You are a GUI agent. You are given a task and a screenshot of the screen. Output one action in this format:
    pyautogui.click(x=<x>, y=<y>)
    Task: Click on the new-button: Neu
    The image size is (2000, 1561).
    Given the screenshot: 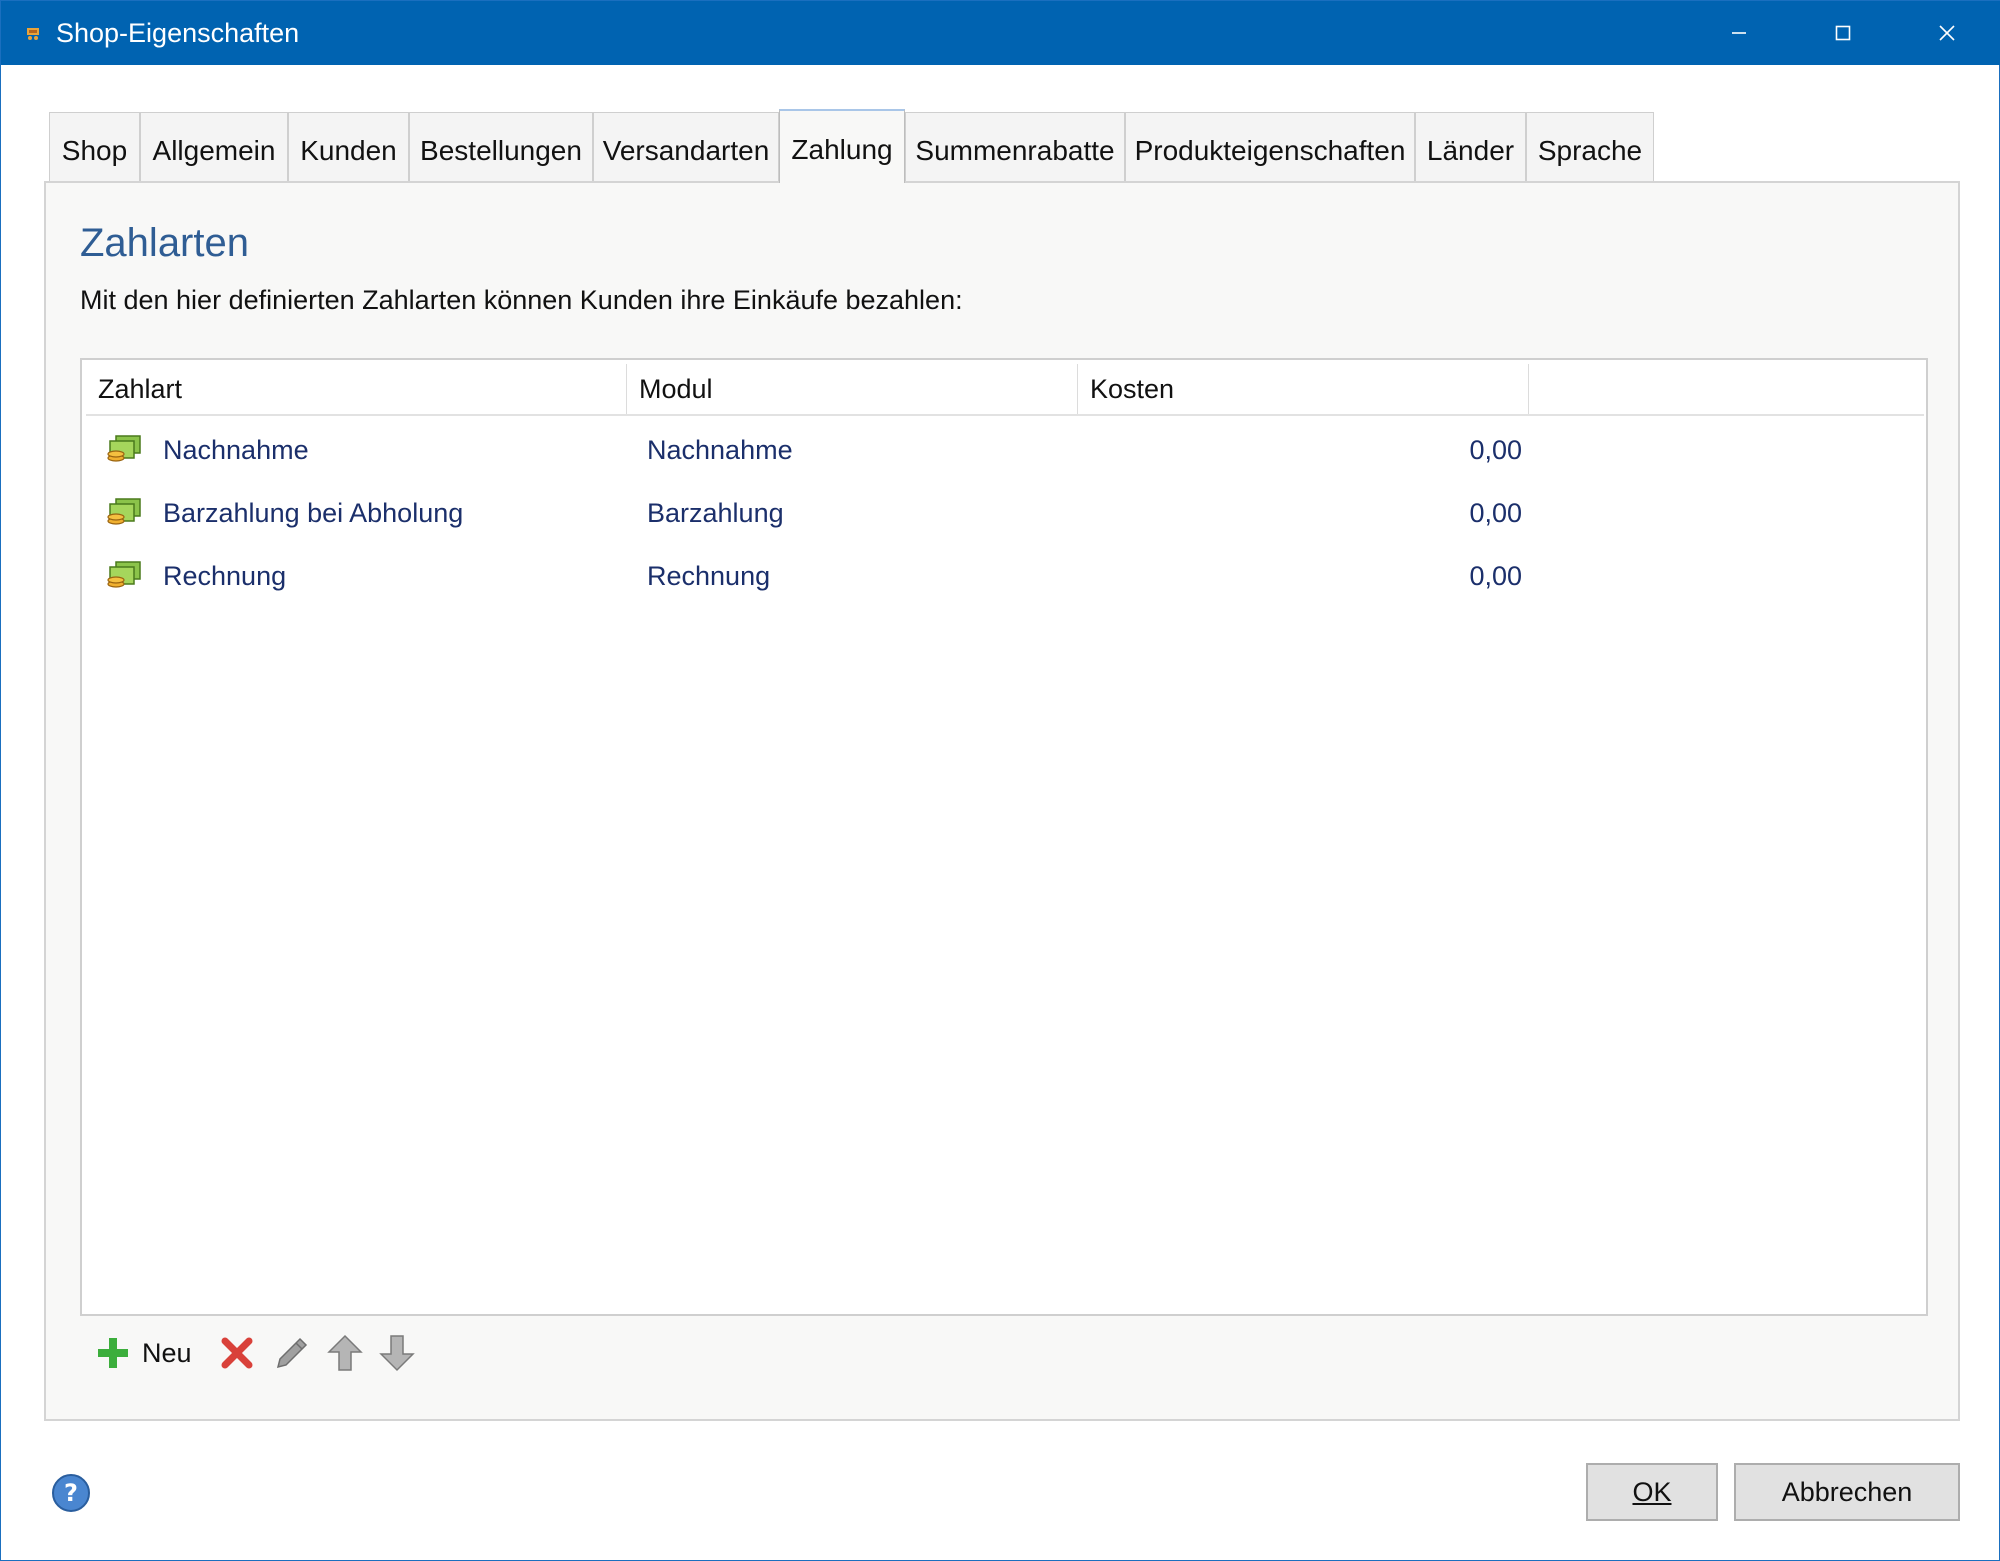 What is the action you would take?
    pyautogui.click(x=144, y=1353)
    